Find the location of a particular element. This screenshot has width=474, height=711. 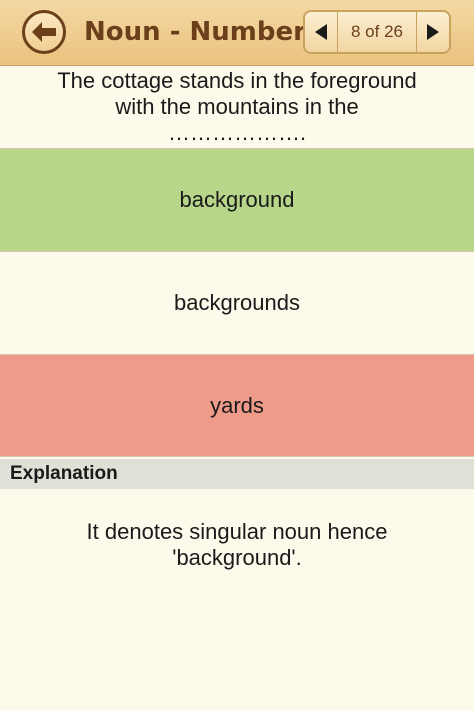

explanation-line: 'background'. is located at coordinates (237, 557).